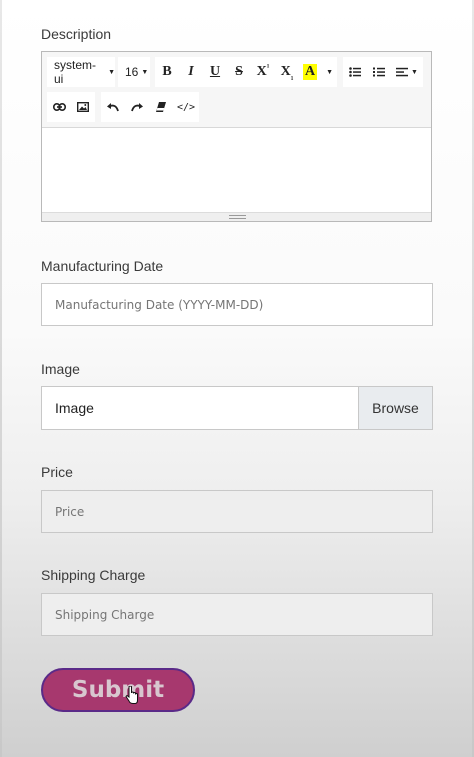 The width and height of the screenshot is (474, 757). I want to click on superscript-letter: X, so click(261, 71).